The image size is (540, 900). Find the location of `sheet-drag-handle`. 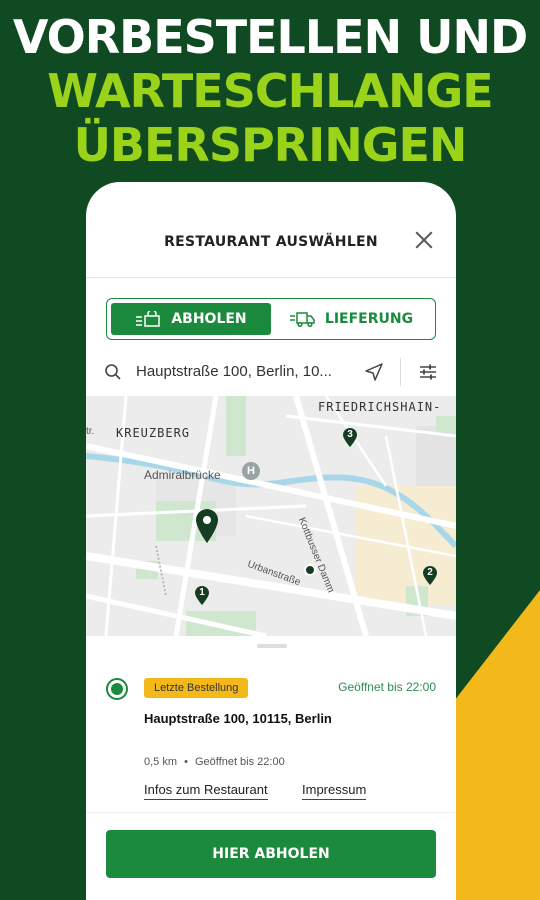

sheet-drag-handle is located at coordinates (272, 646).